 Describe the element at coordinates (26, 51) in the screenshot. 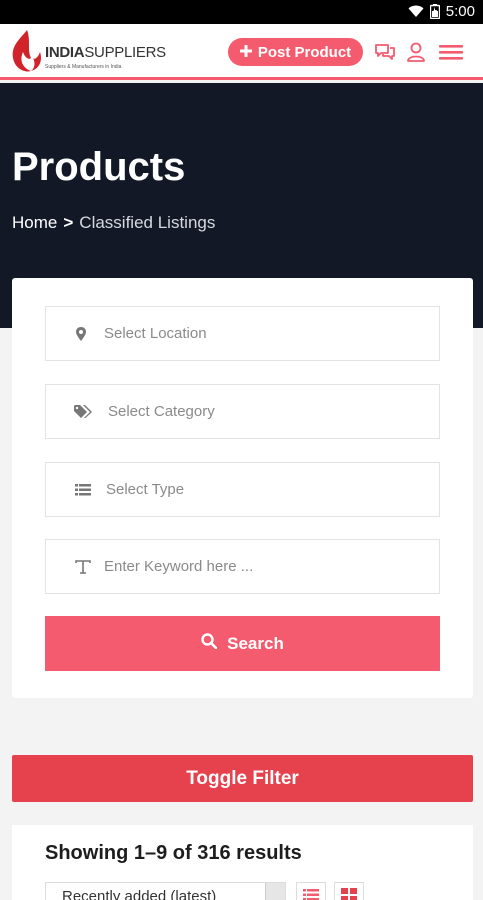

I see `flame-logo-icon` at that location.